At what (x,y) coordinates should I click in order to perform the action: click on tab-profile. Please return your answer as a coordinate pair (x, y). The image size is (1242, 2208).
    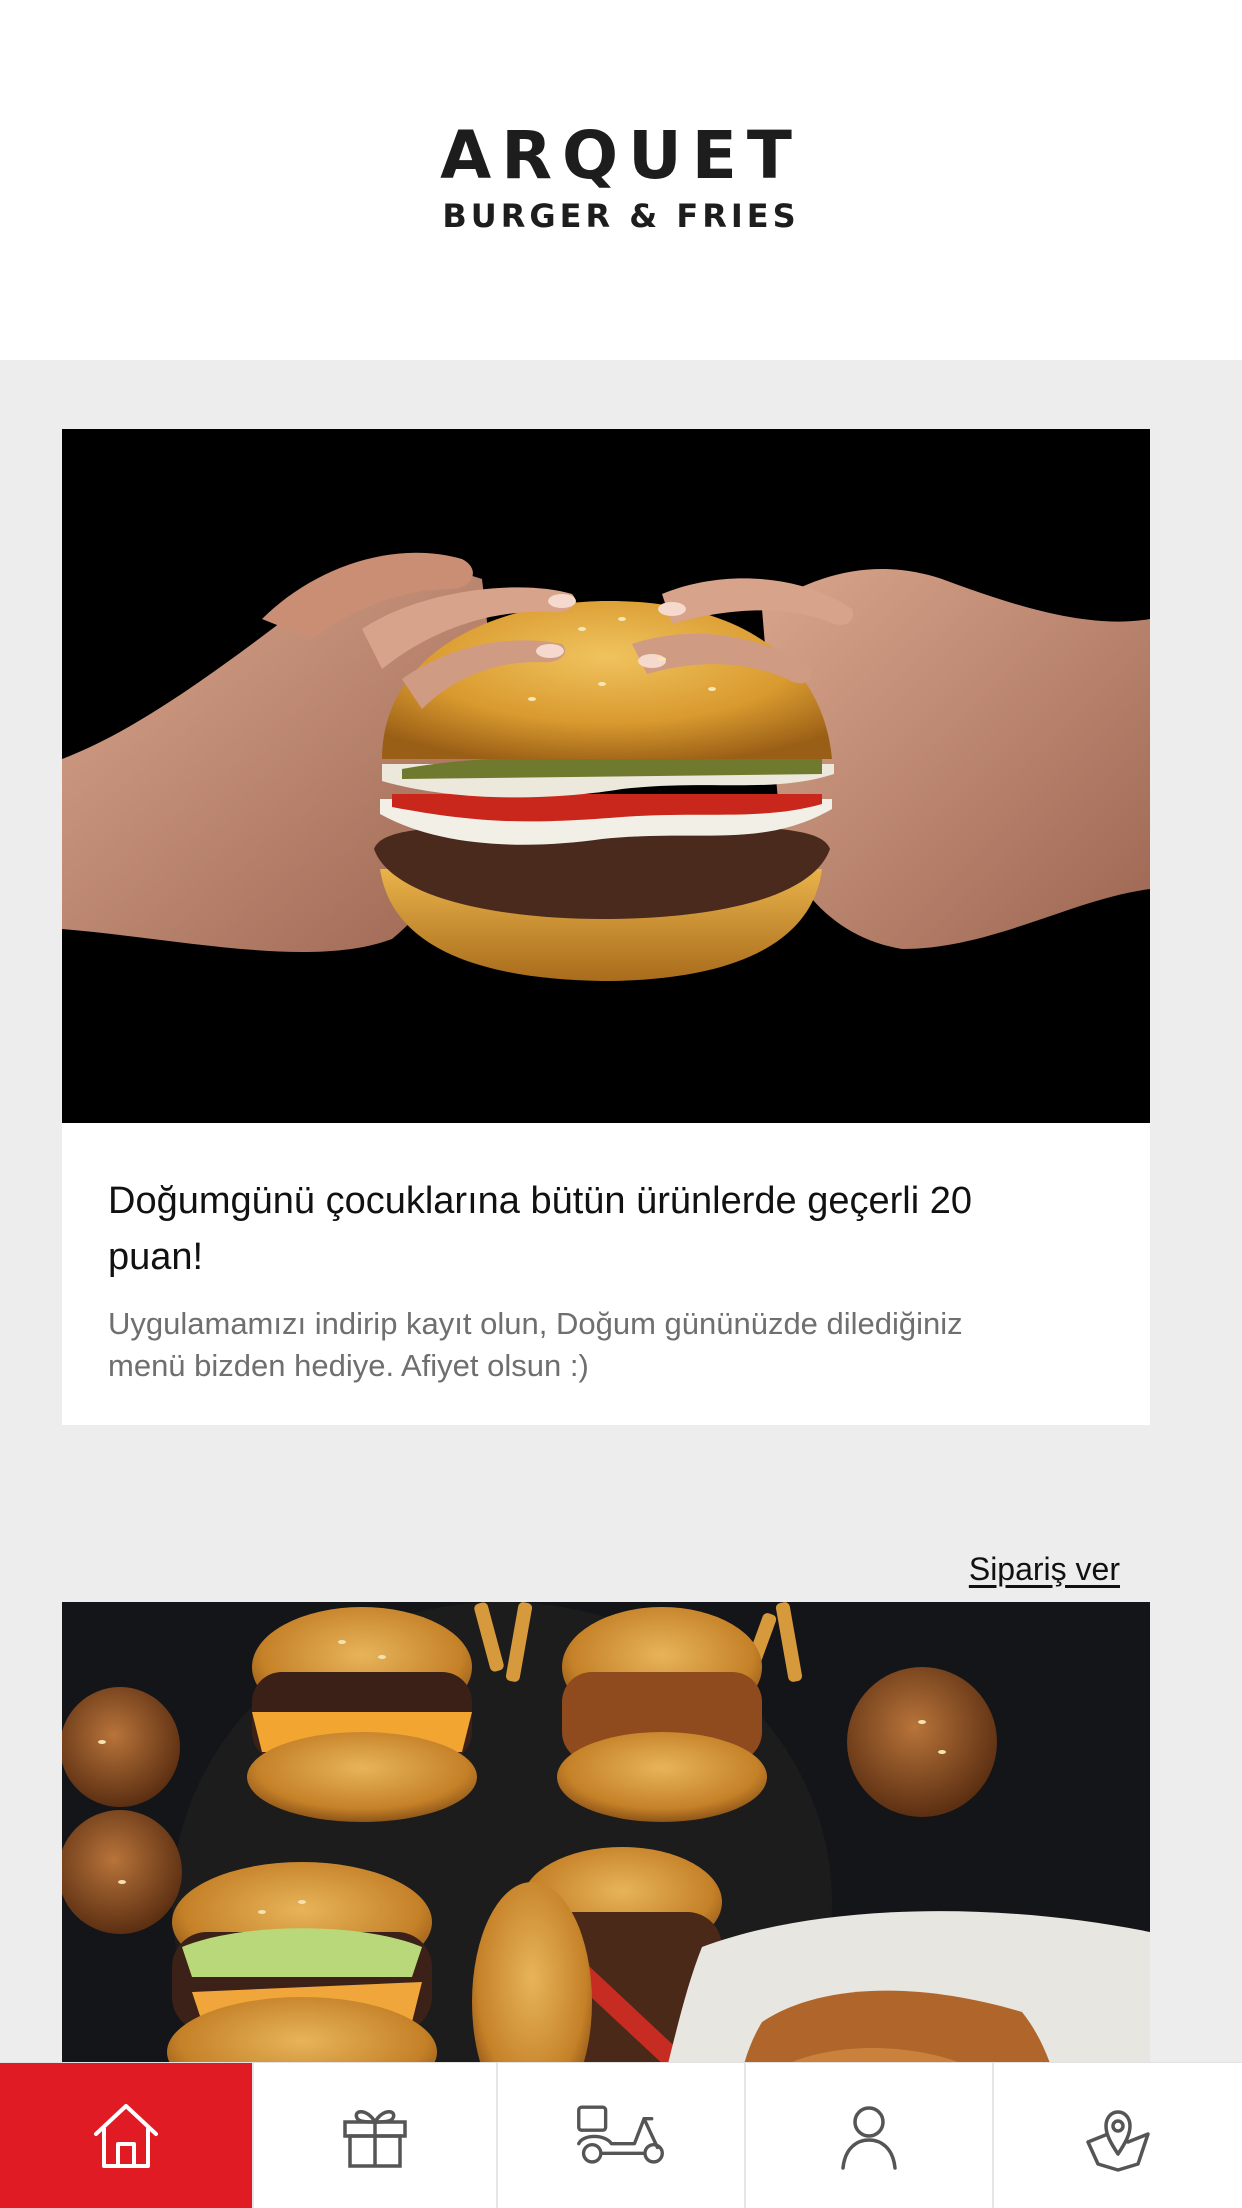
    Looking at the image, I should click on (868, 2135).